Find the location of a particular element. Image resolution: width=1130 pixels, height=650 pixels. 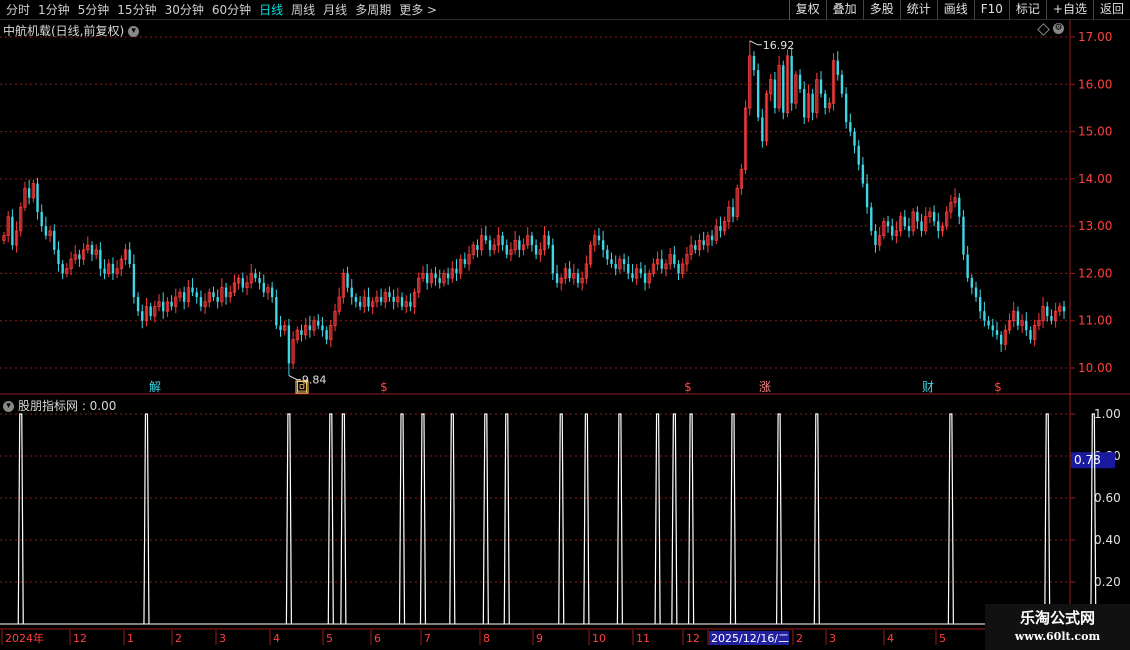

date-label-18: 5 is located at coordinates (942, 638).